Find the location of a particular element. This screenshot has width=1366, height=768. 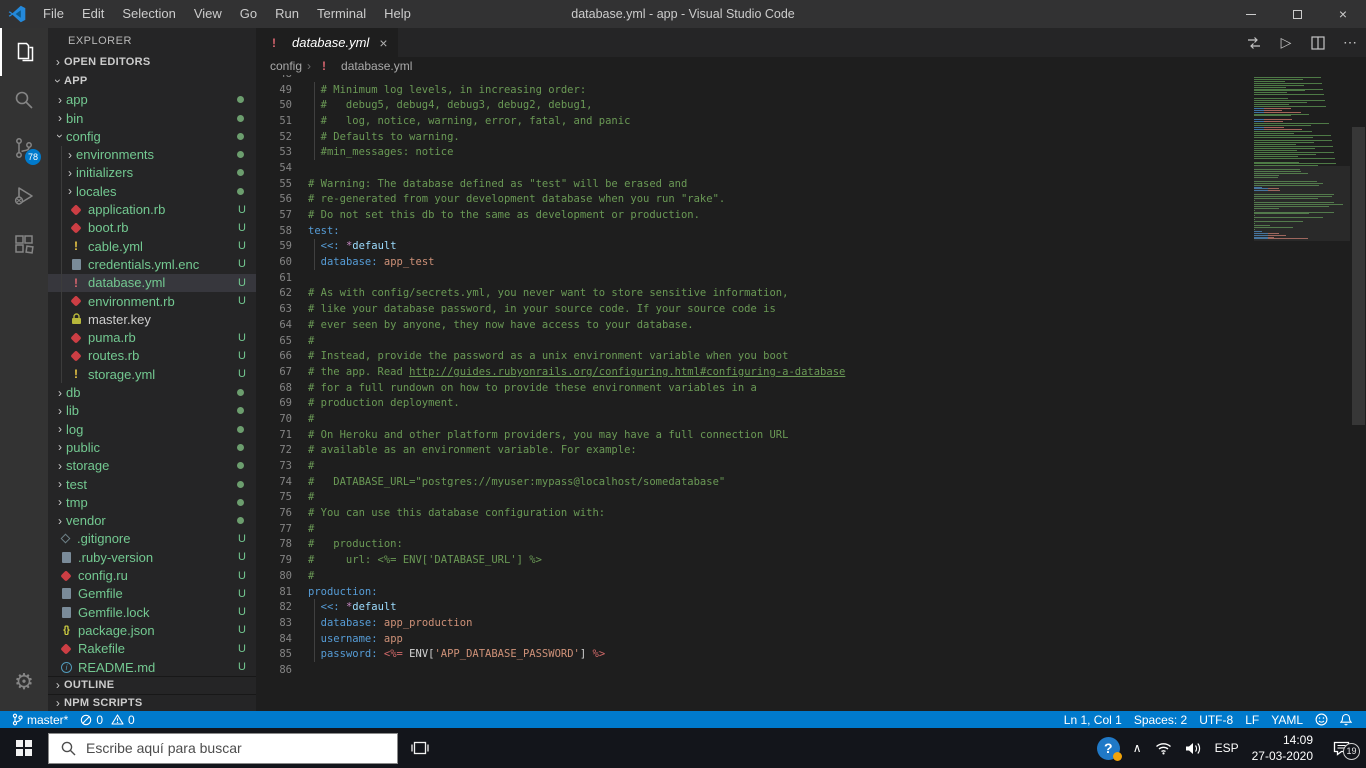

tree-item-gemfile: Gemfile U is located at coordinates (152, 594).